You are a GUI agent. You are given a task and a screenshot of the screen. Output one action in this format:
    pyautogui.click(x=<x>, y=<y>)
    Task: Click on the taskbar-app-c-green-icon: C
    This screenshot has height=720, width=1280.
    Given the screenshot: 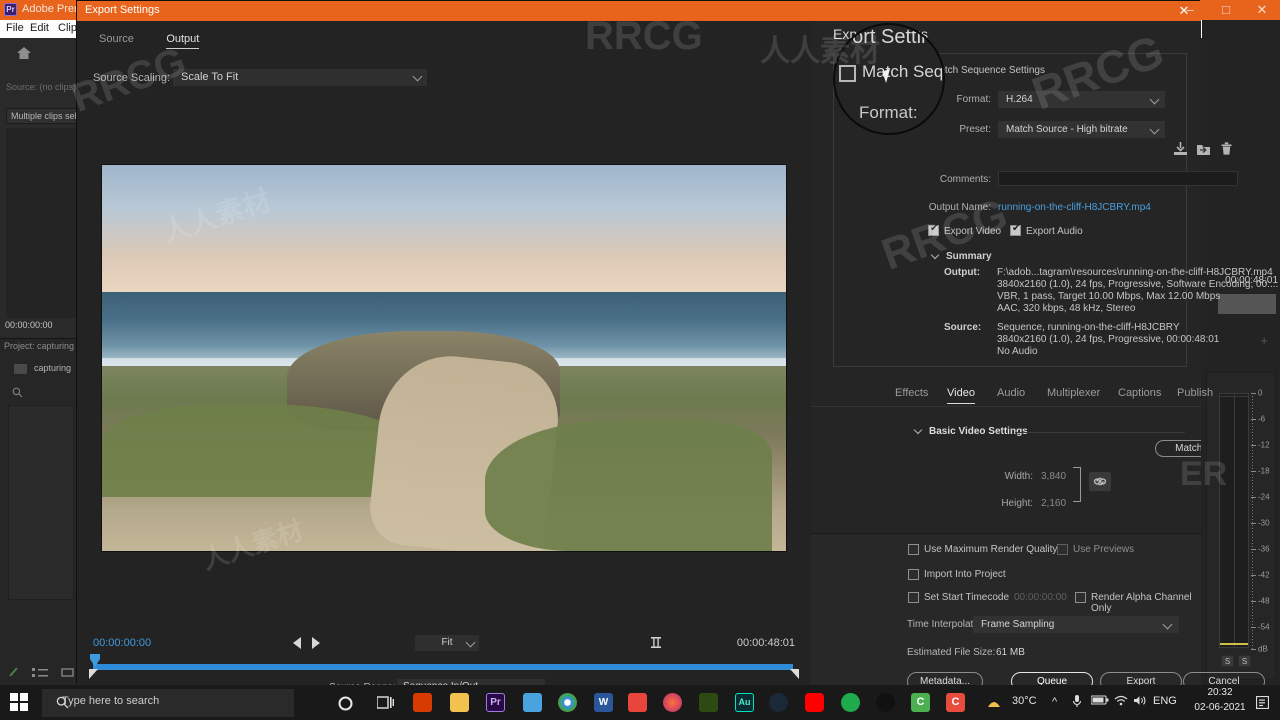 What is the action you would take?
    pyautogui.click(x=920, y=702)
    